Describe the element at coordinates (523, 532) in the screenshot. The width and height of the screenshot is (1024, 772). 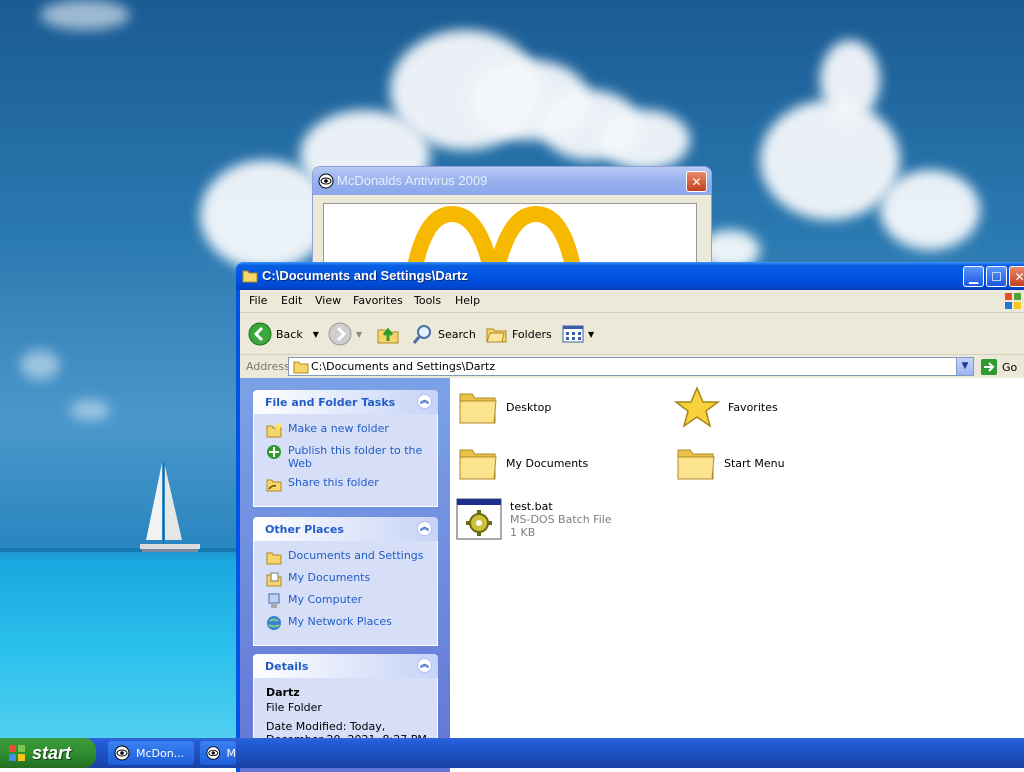
I see `test-bat-size: 1 KB` at that location.